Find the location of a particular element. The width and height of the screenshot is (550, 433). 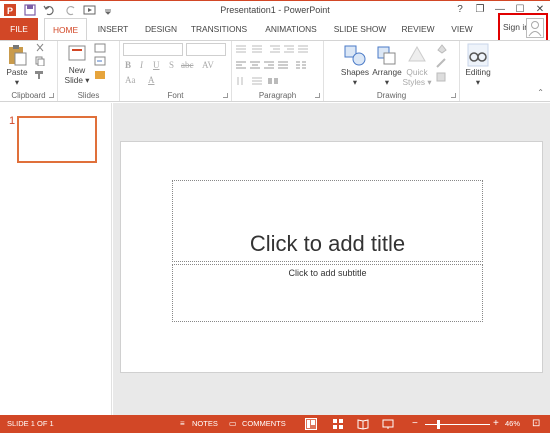

align-left-icon is located at coordinates (241, 65).